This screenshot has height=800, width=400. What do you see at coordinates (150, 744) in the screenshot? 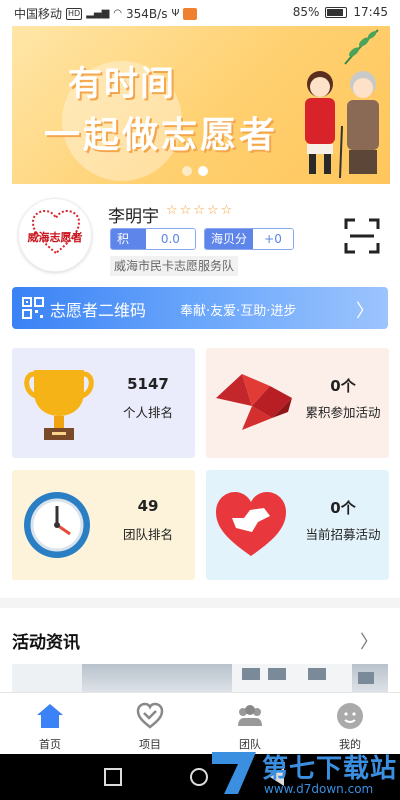
I see `tab-label: 项目` at bounding box center [150, 744].